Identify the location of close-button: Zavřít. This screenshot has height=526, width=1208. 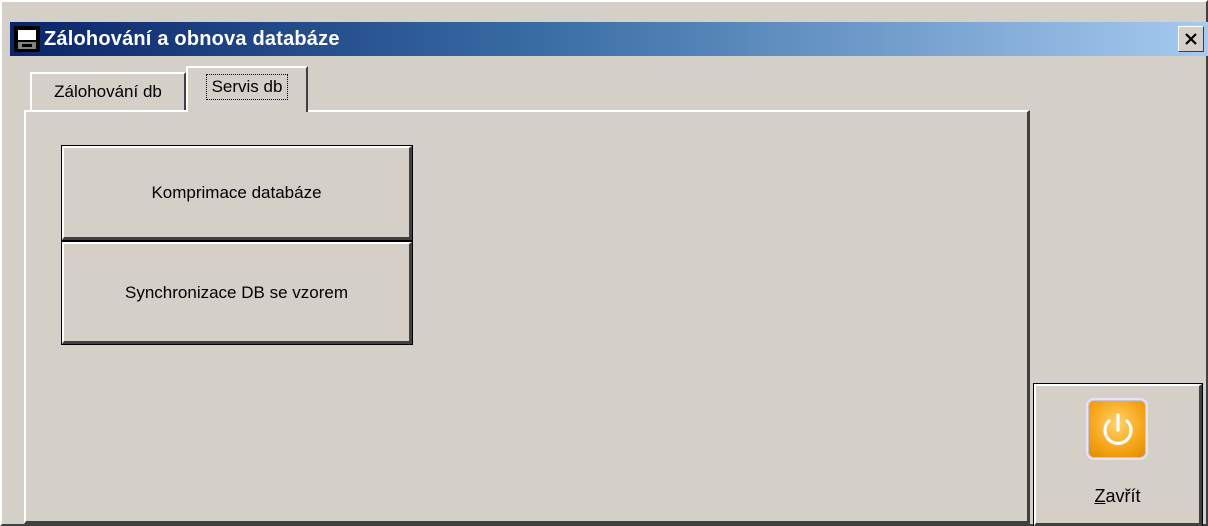
(1118, 454).